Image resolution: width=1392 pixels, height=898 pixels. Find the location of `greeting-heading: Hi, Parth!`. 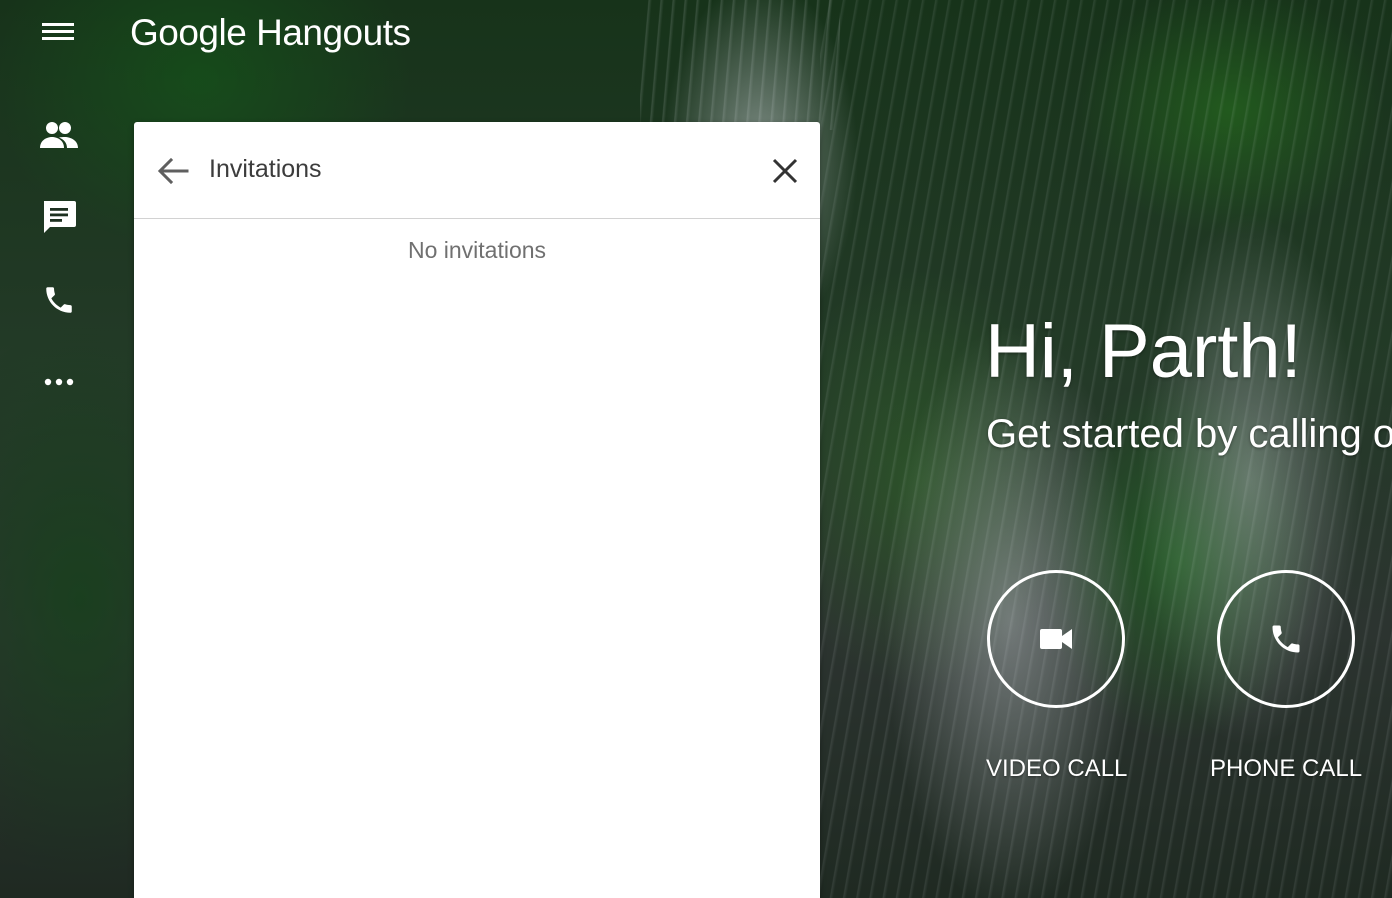

greeting-heading: Hi, Parth! is located at coordinates (1143, 351).